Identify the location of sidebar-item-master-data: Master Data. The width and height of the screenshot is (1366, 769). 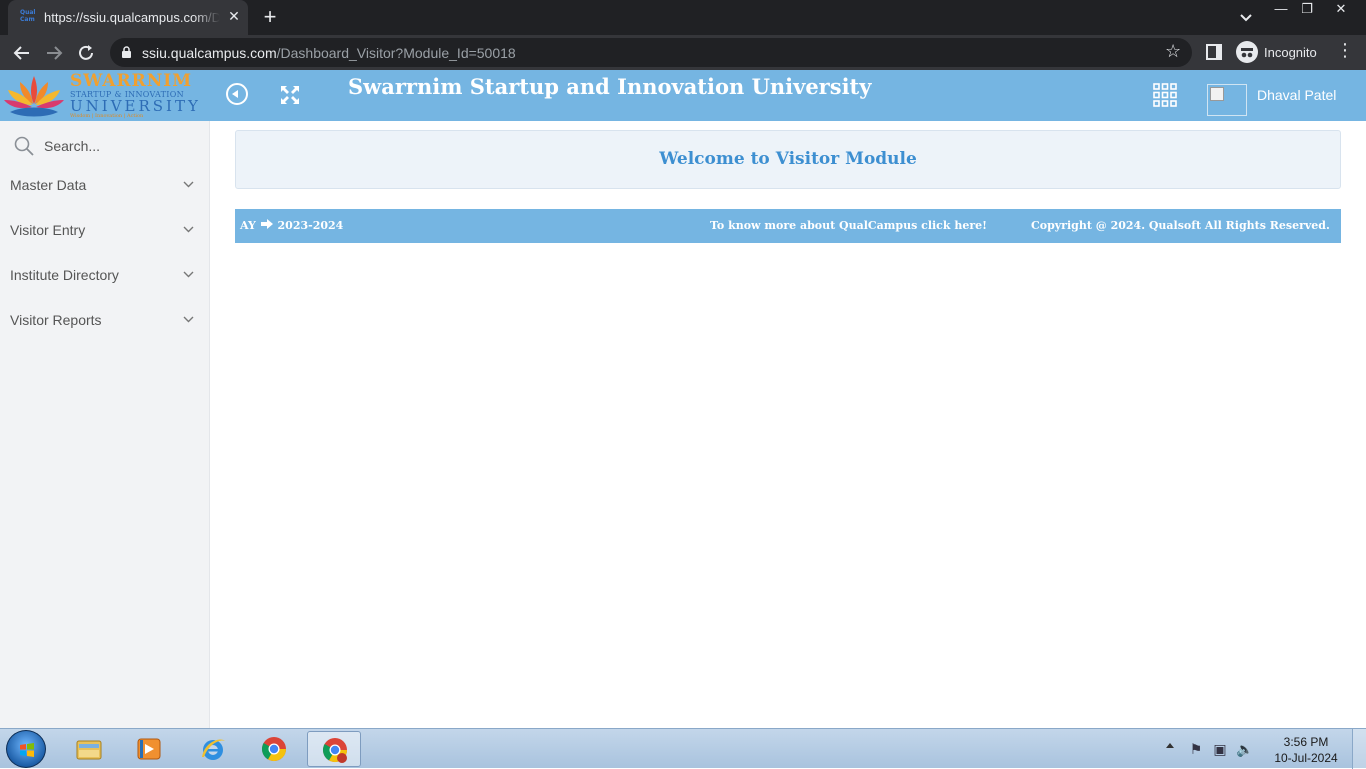
(104, 185).